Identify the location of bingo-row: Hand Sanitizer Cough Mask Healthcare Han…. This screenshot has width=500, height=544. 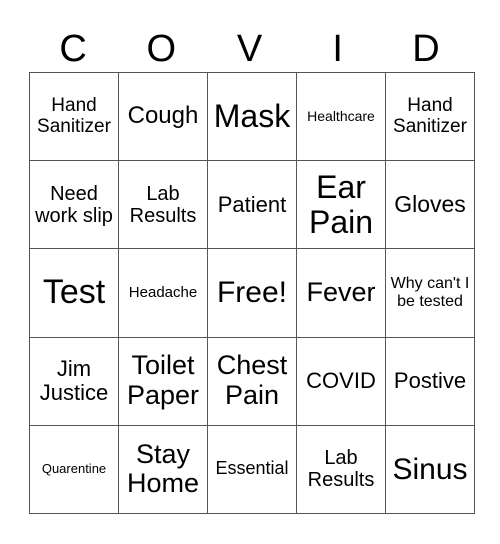
(252, 116).